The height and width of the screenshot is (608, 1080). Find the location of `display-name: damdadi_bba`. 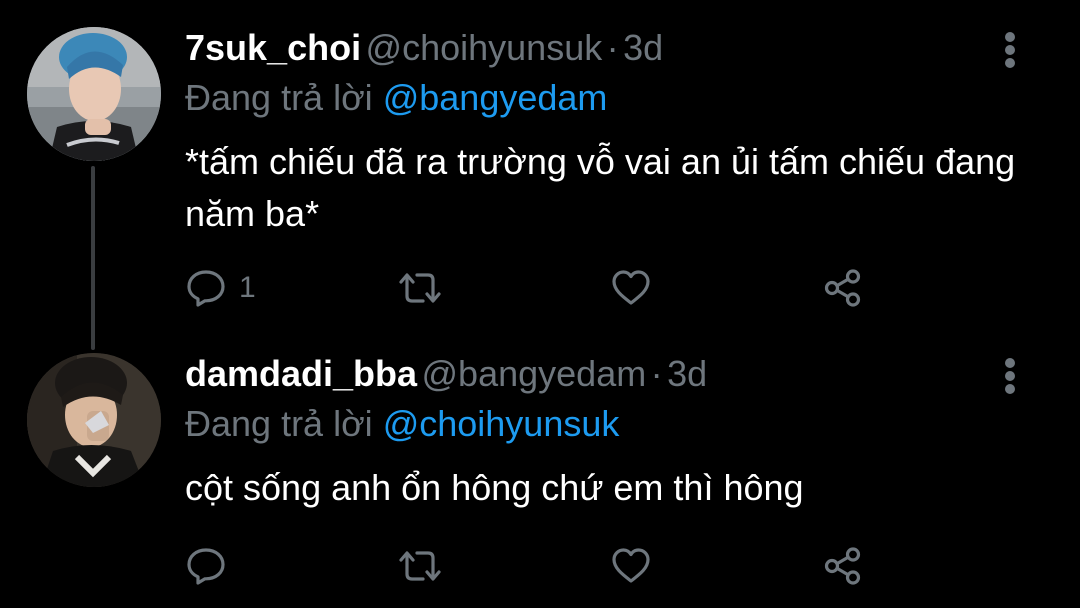

display-name: damdadi_bba is located at coordinates (301, 373).